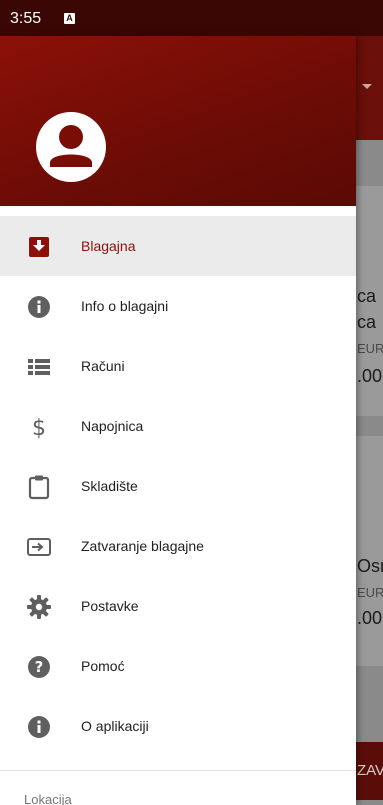 Image resolution: width=383 pixels, height=805 pixels. I want to click on menu-item-napojnica: $ Napojnica, so click(178, 426).